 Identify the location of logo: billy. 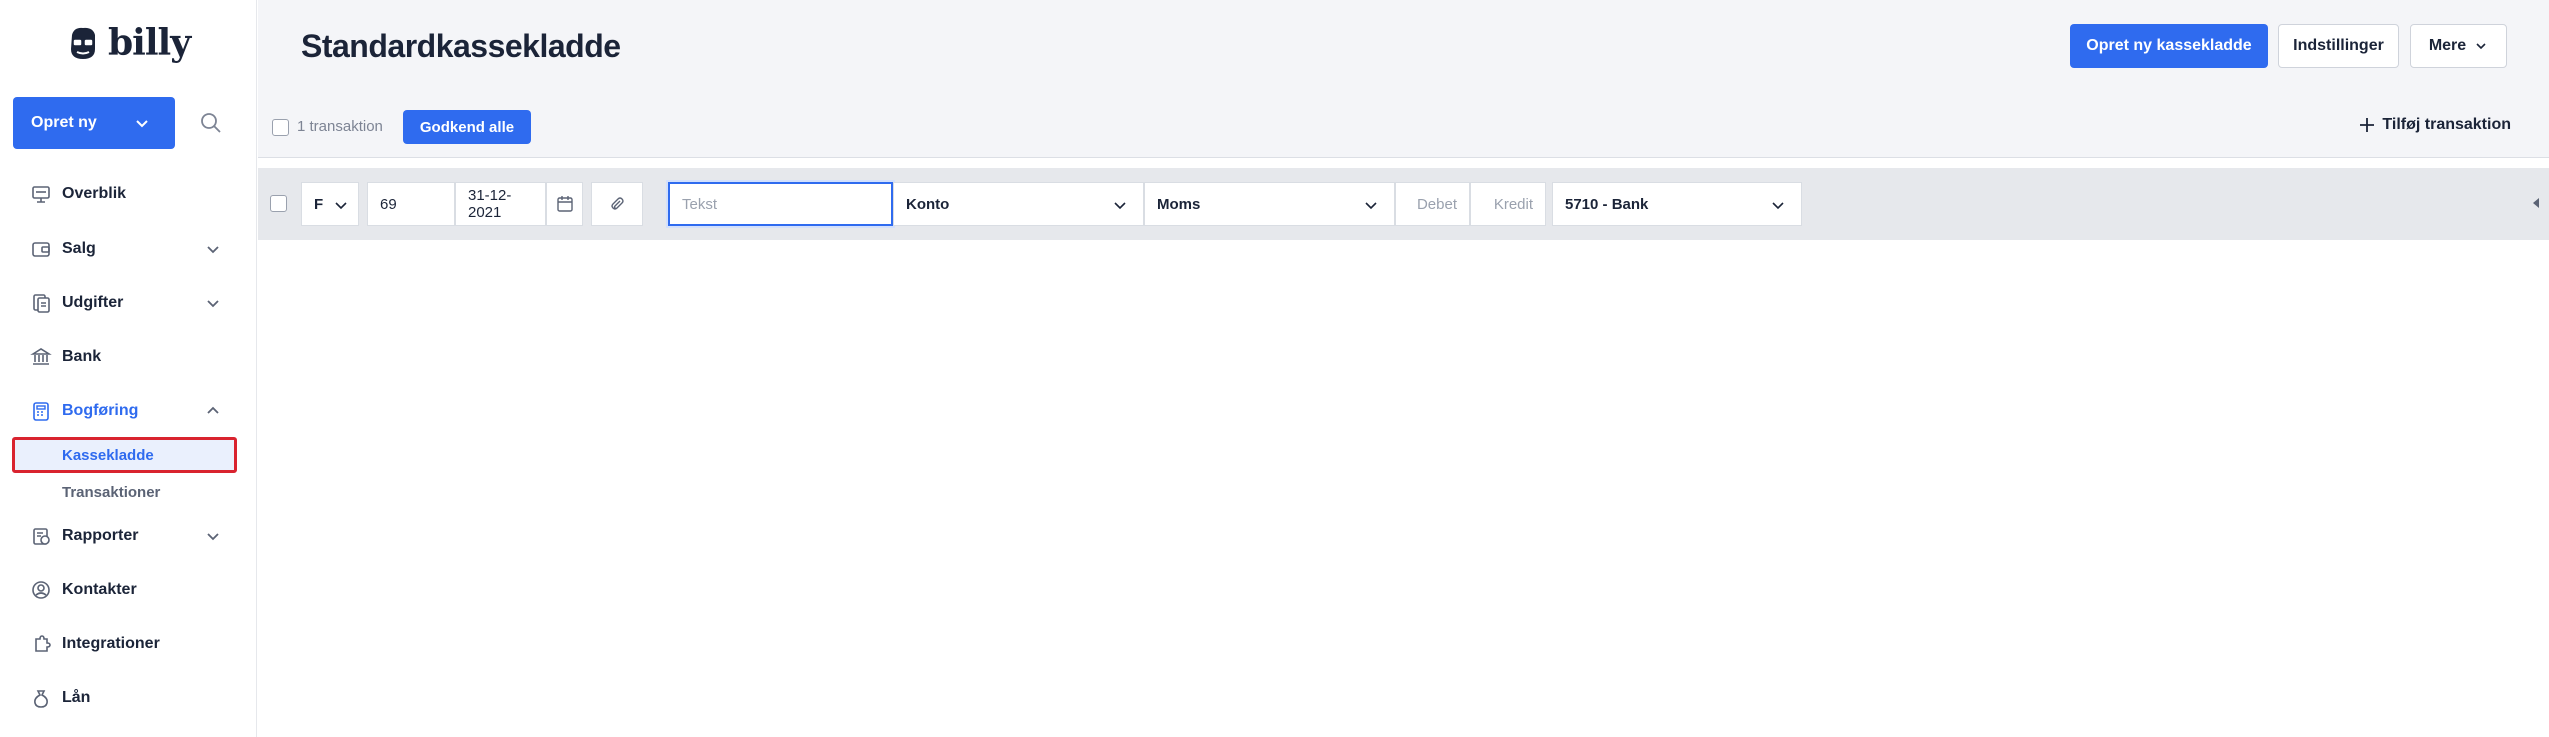
(128, 43).